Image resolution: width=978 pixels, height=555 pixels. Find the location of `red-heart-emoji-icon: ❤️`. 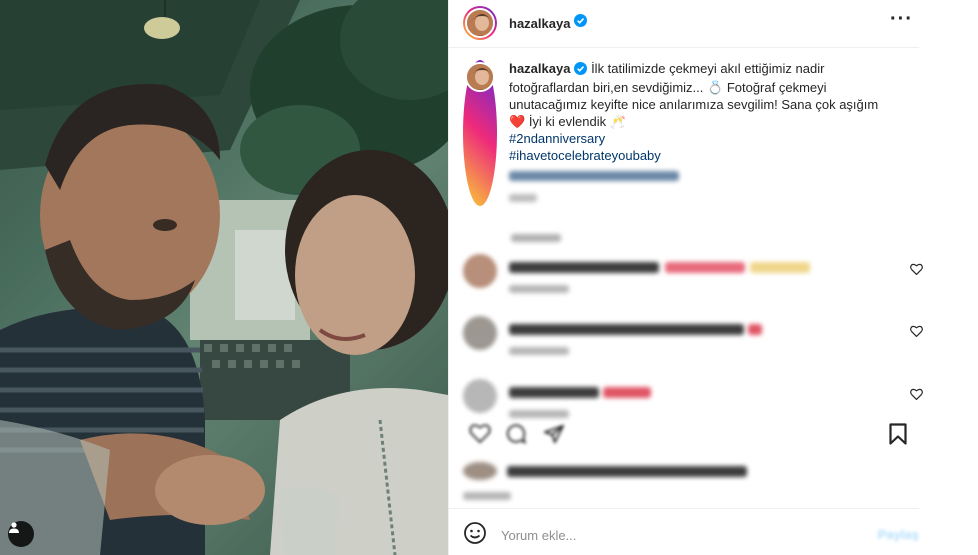

red-heart-emoji-icon: ❤️ is located at coordinates (517, 121).